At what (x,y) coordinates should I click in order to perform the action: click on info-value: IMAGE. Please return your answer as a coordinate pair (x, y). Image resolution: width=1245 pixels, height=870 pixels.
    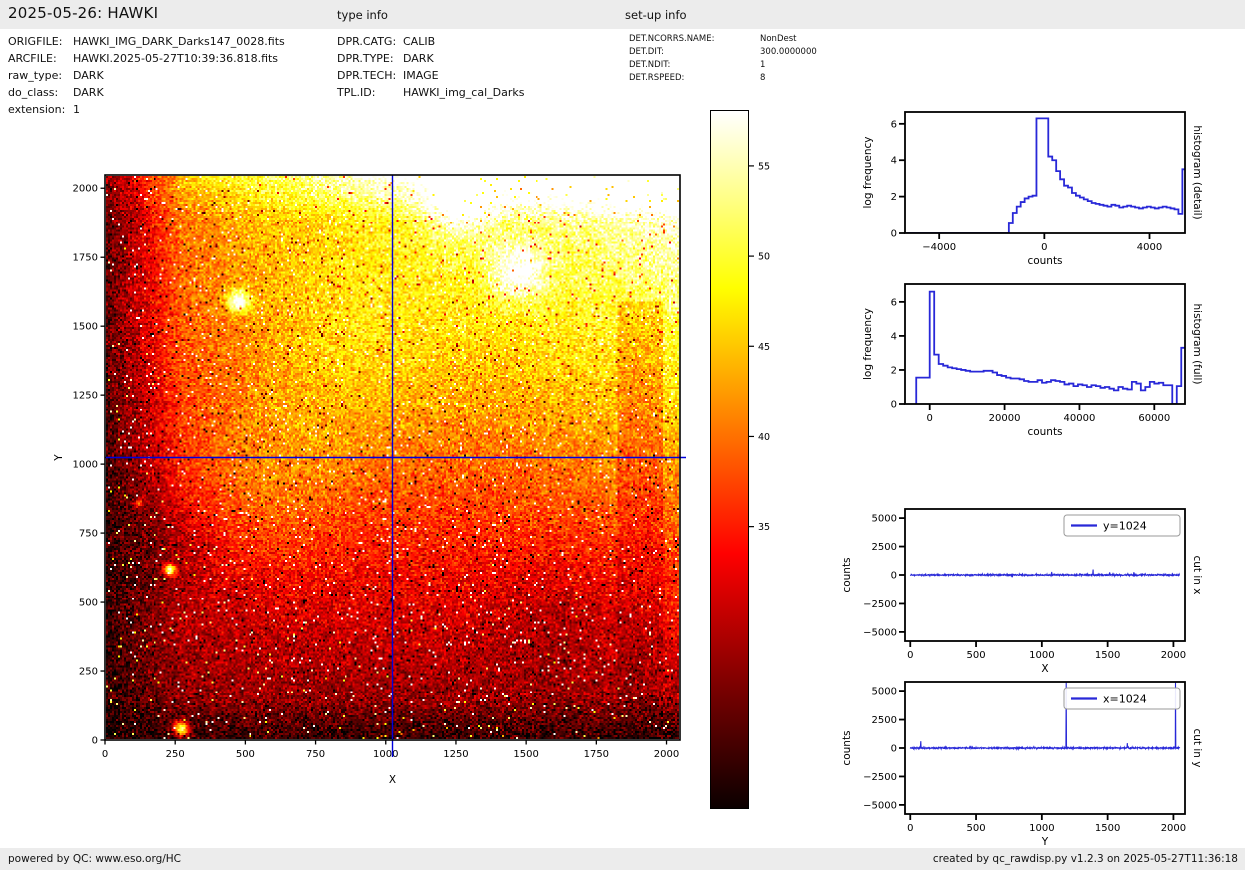
    Looking at the image, I should click on (421, 75).